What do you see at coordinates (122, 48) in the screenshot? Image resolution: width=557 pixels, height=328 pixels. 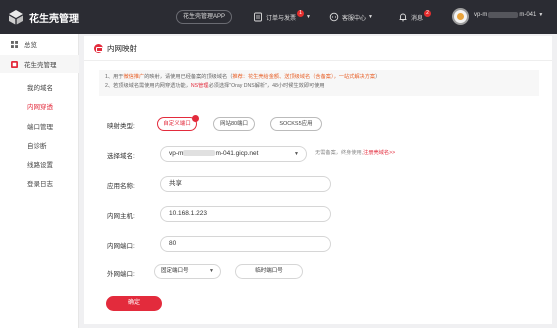 I see `page-title: 内网映射` at bounding box center [122, 48].